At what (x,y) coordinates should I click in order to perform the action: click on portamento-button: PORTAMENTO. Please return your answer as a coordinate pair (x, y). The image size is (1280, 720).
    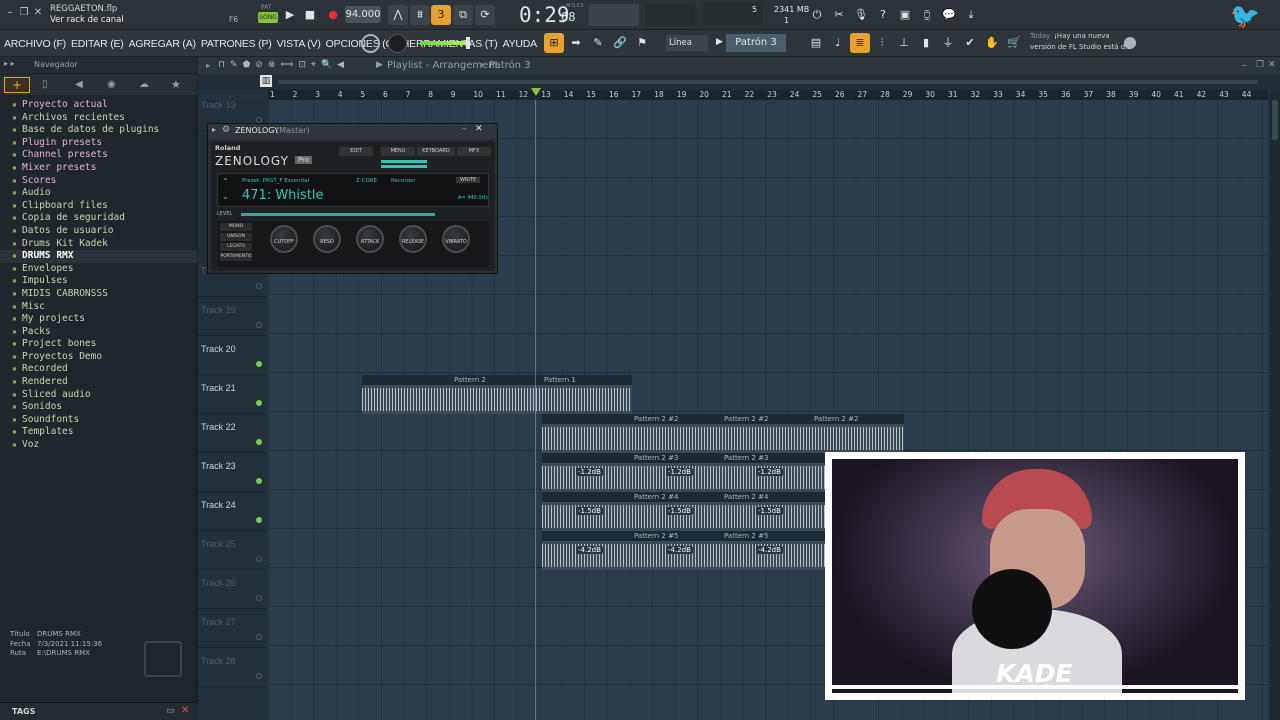
    Looking at the image, I should click on (236, 257).